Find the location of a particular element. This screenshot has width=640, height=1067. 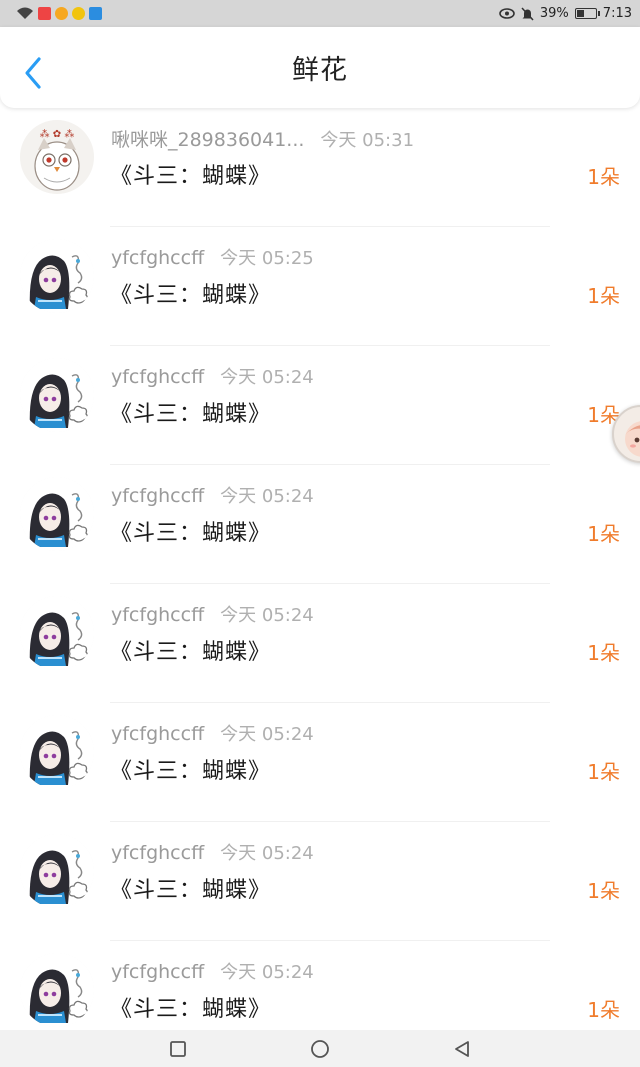

battery-icon is located at coordinates (587, 13).